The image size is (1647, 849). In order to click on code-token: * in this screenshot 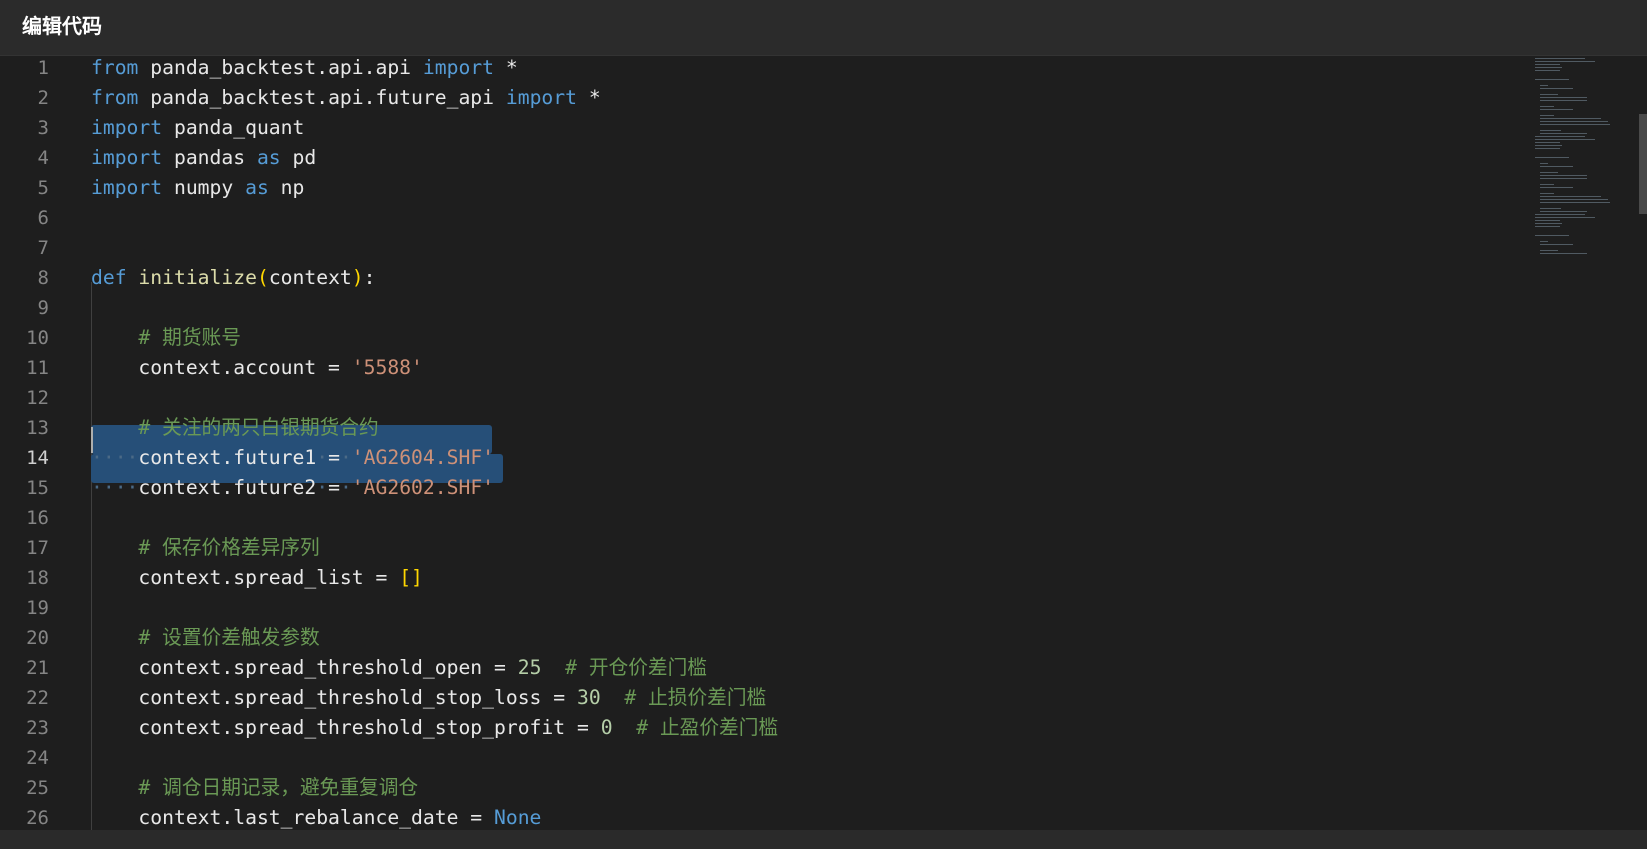, I will do `click(589, 97)`.